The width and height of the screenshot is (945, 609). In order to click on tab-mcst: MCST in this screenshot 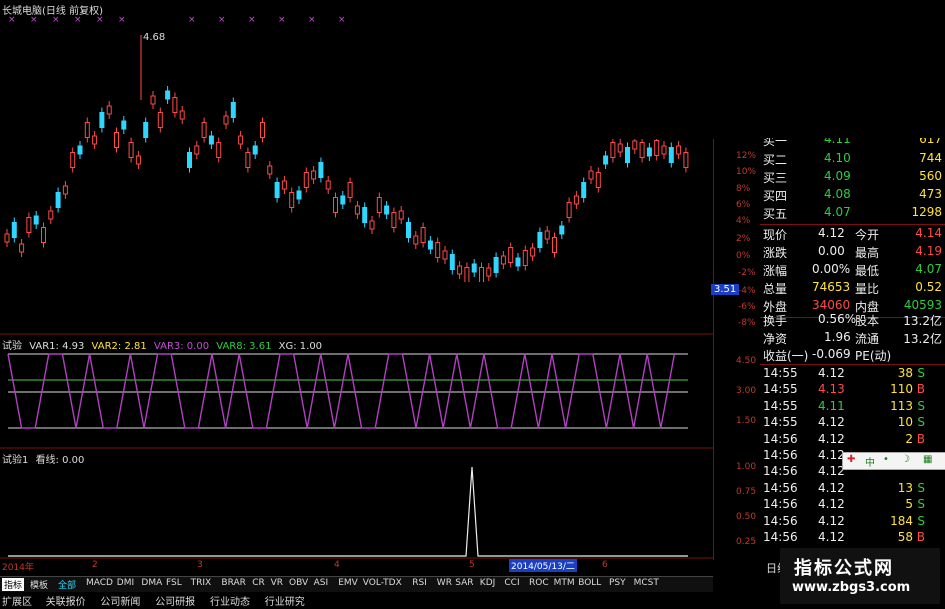, I will do `click(646, 583)`.